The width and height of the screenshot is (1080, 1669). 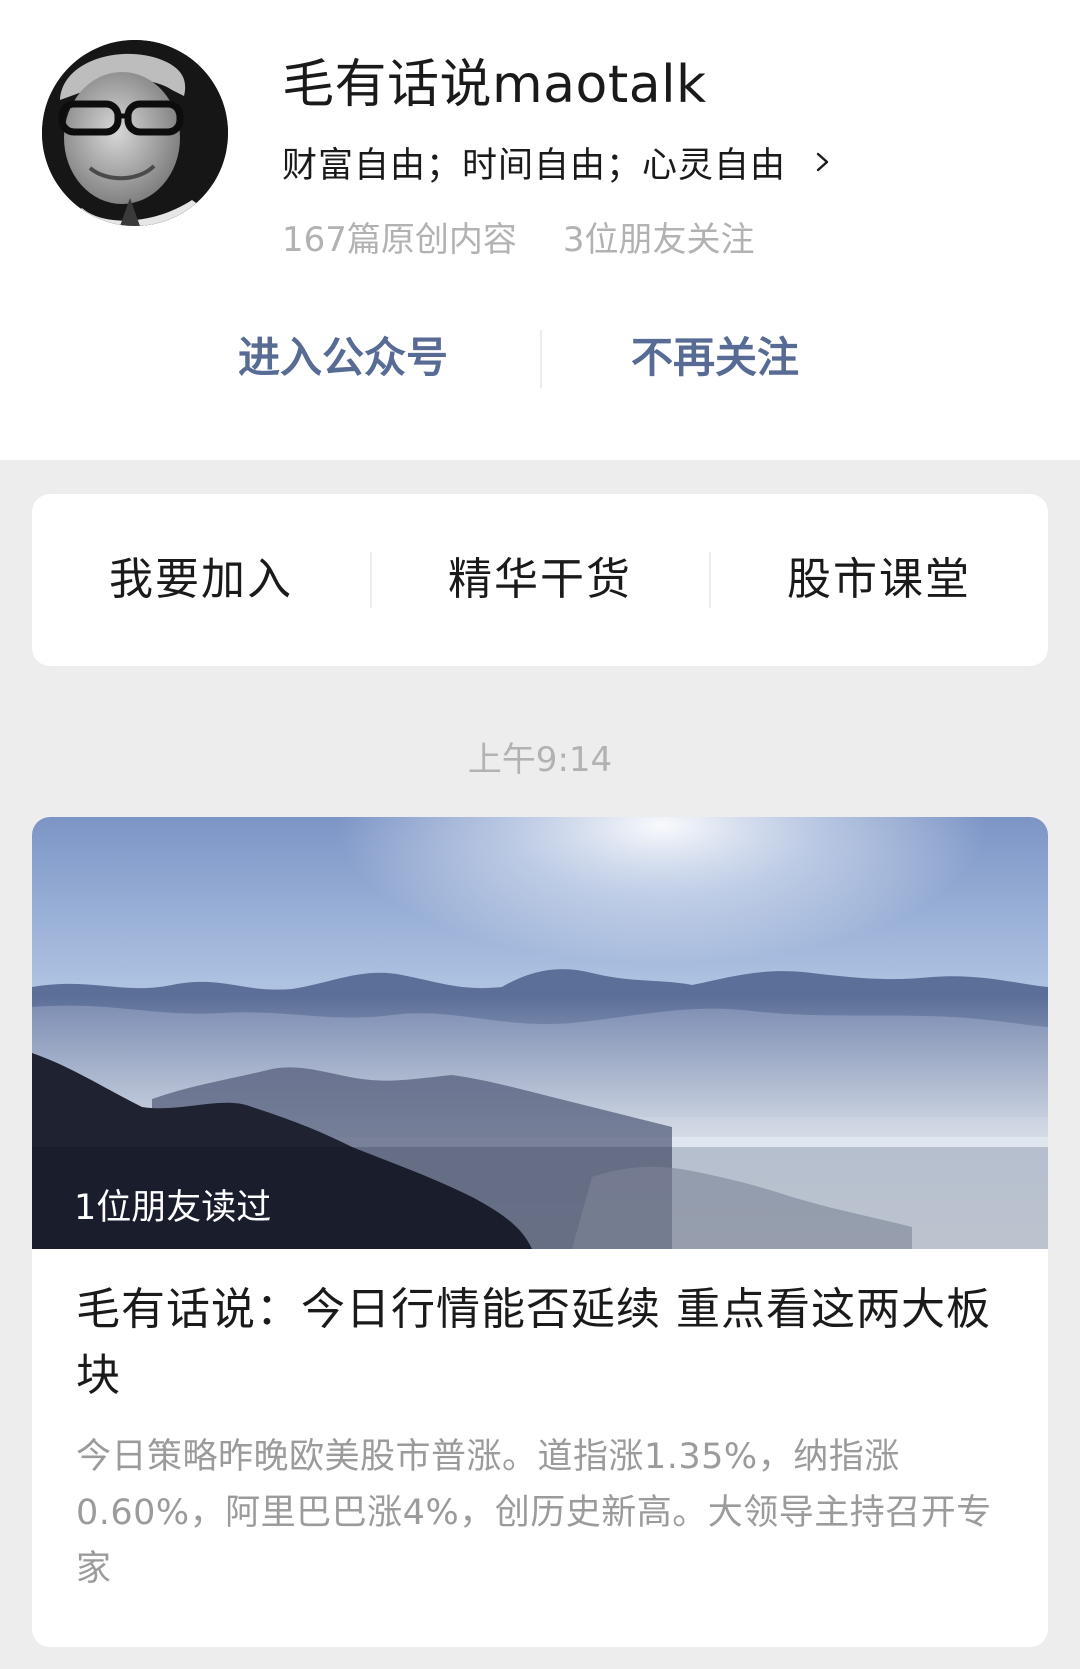 I want to click on account-name: 毛有话说maotalk, so click(x=494, y=85).